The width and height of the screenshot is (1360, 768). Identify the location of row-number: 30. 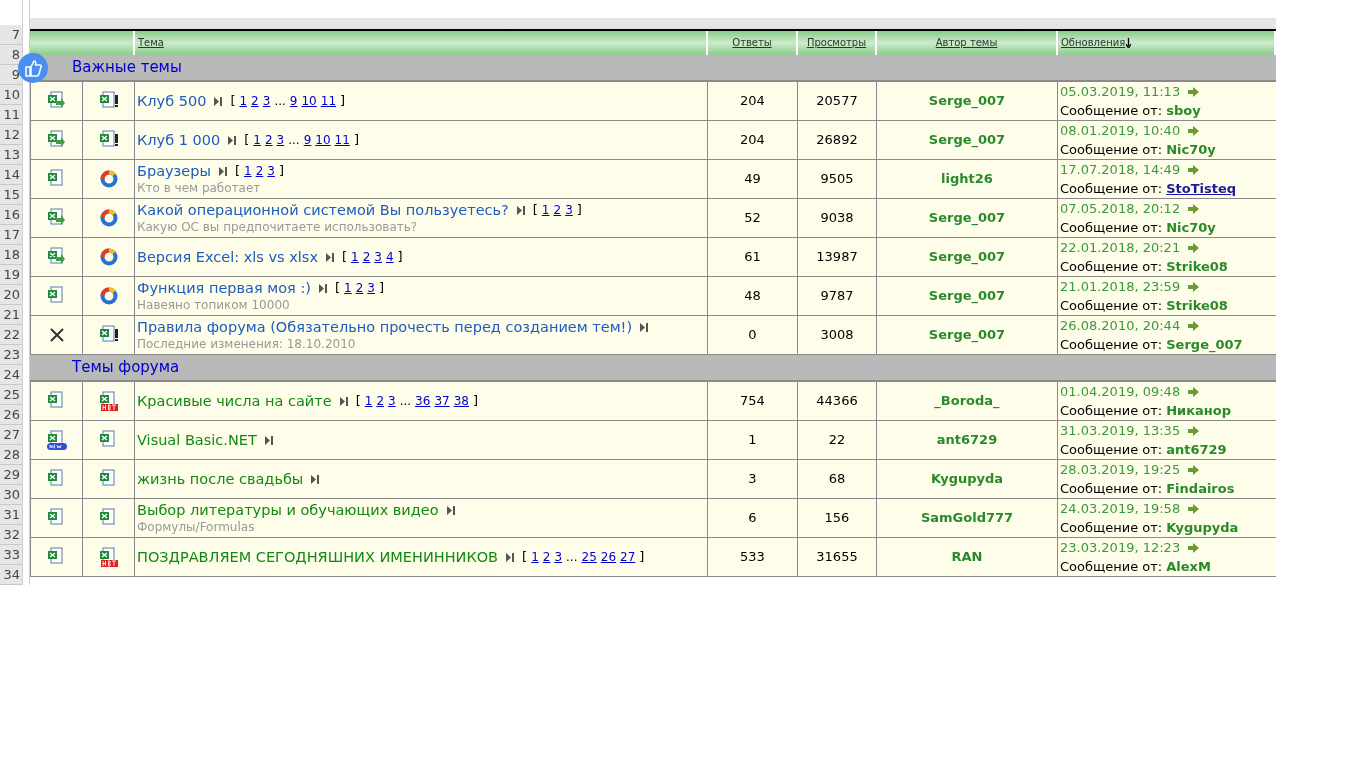
(11, 495).